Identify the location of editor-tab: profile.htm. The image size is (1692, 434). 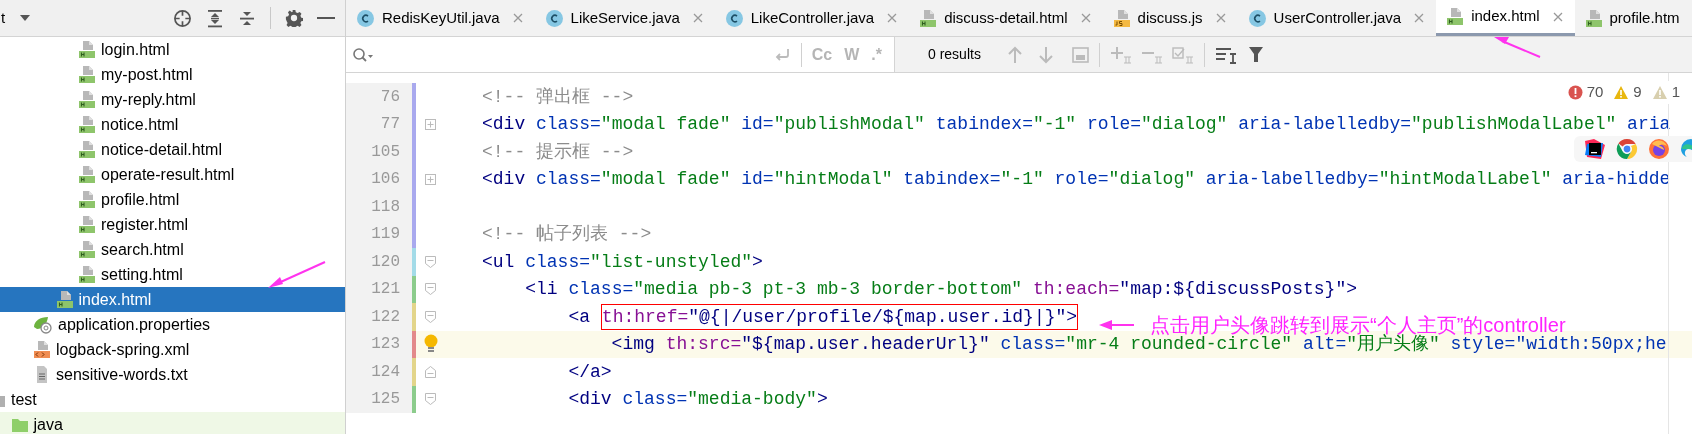
(1633, 18).